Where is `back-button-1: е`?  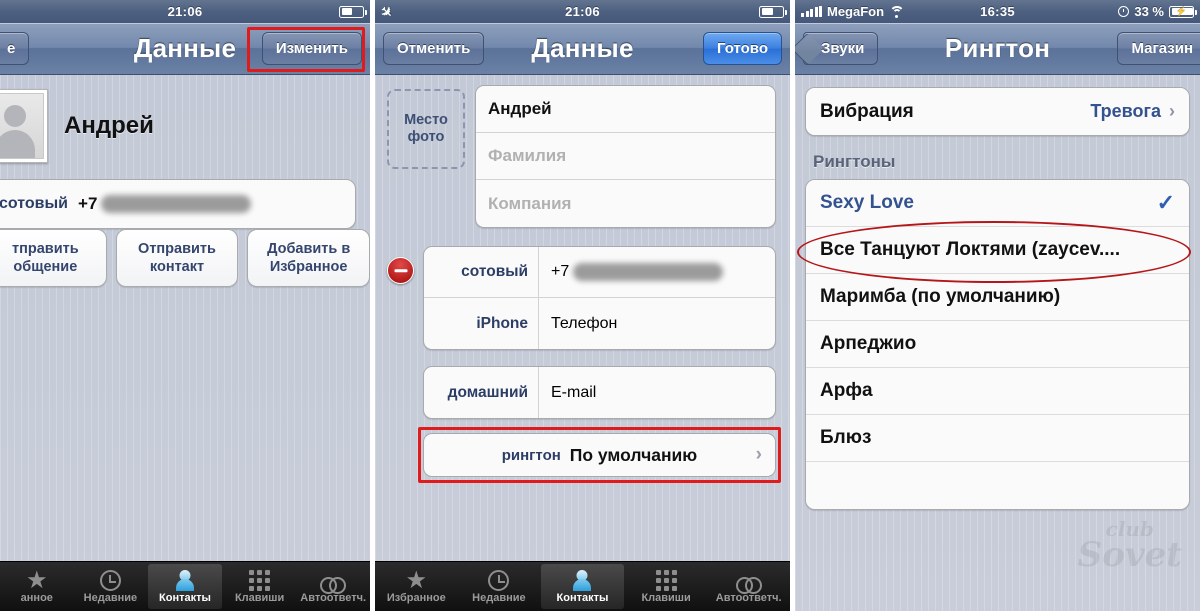
back-button-1: е is located at coordinates (15, 48).